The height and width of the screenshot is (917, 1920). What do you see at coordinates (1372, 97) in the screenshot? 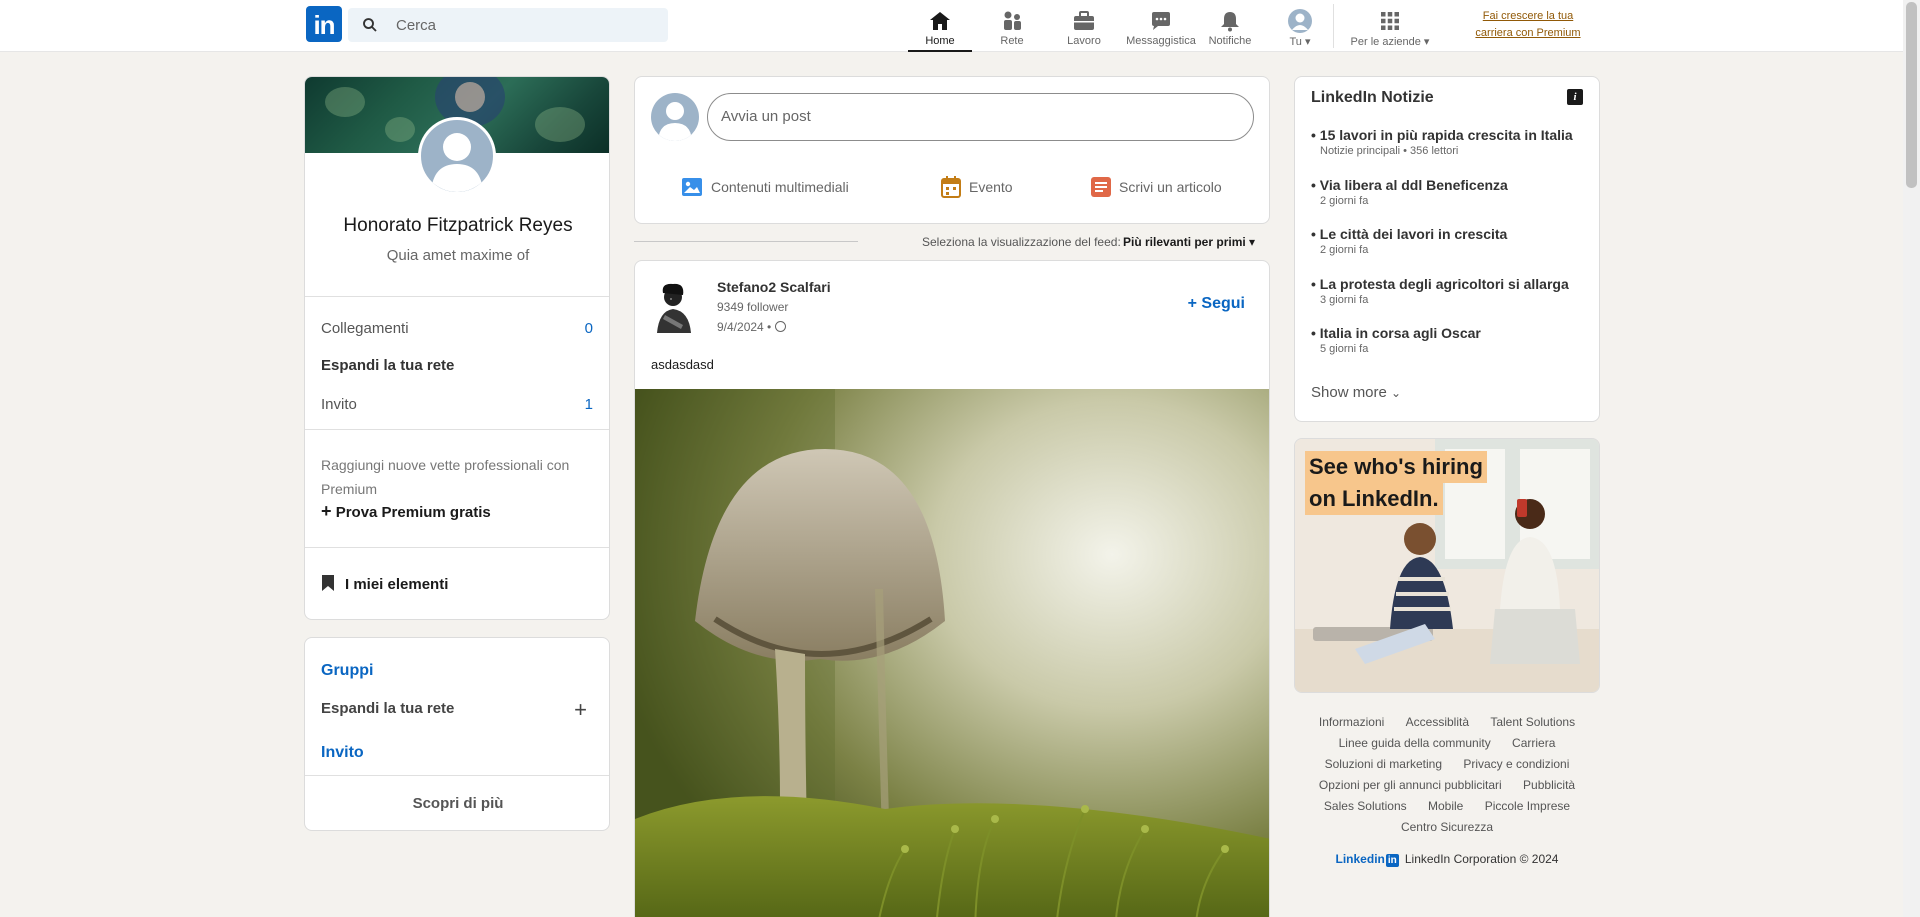
I see `news-title: LinkedIn Notizie` at bounding box center [1372, 97].